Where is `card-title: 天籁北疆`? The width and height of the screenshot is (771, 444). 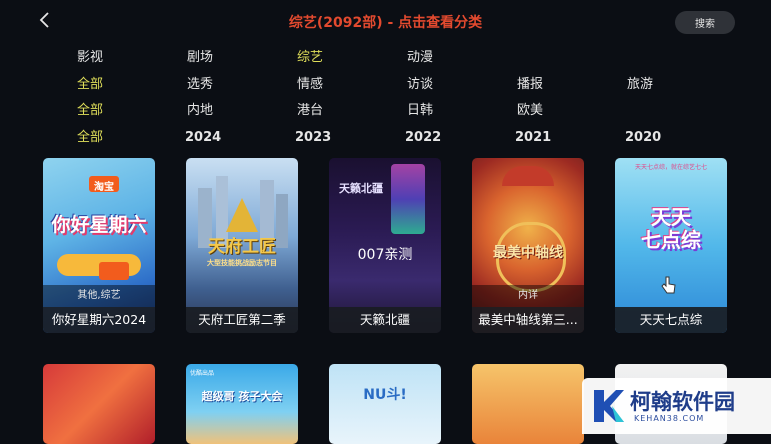
card-title: 天籁北疆 is located at coordinates (385, 320).